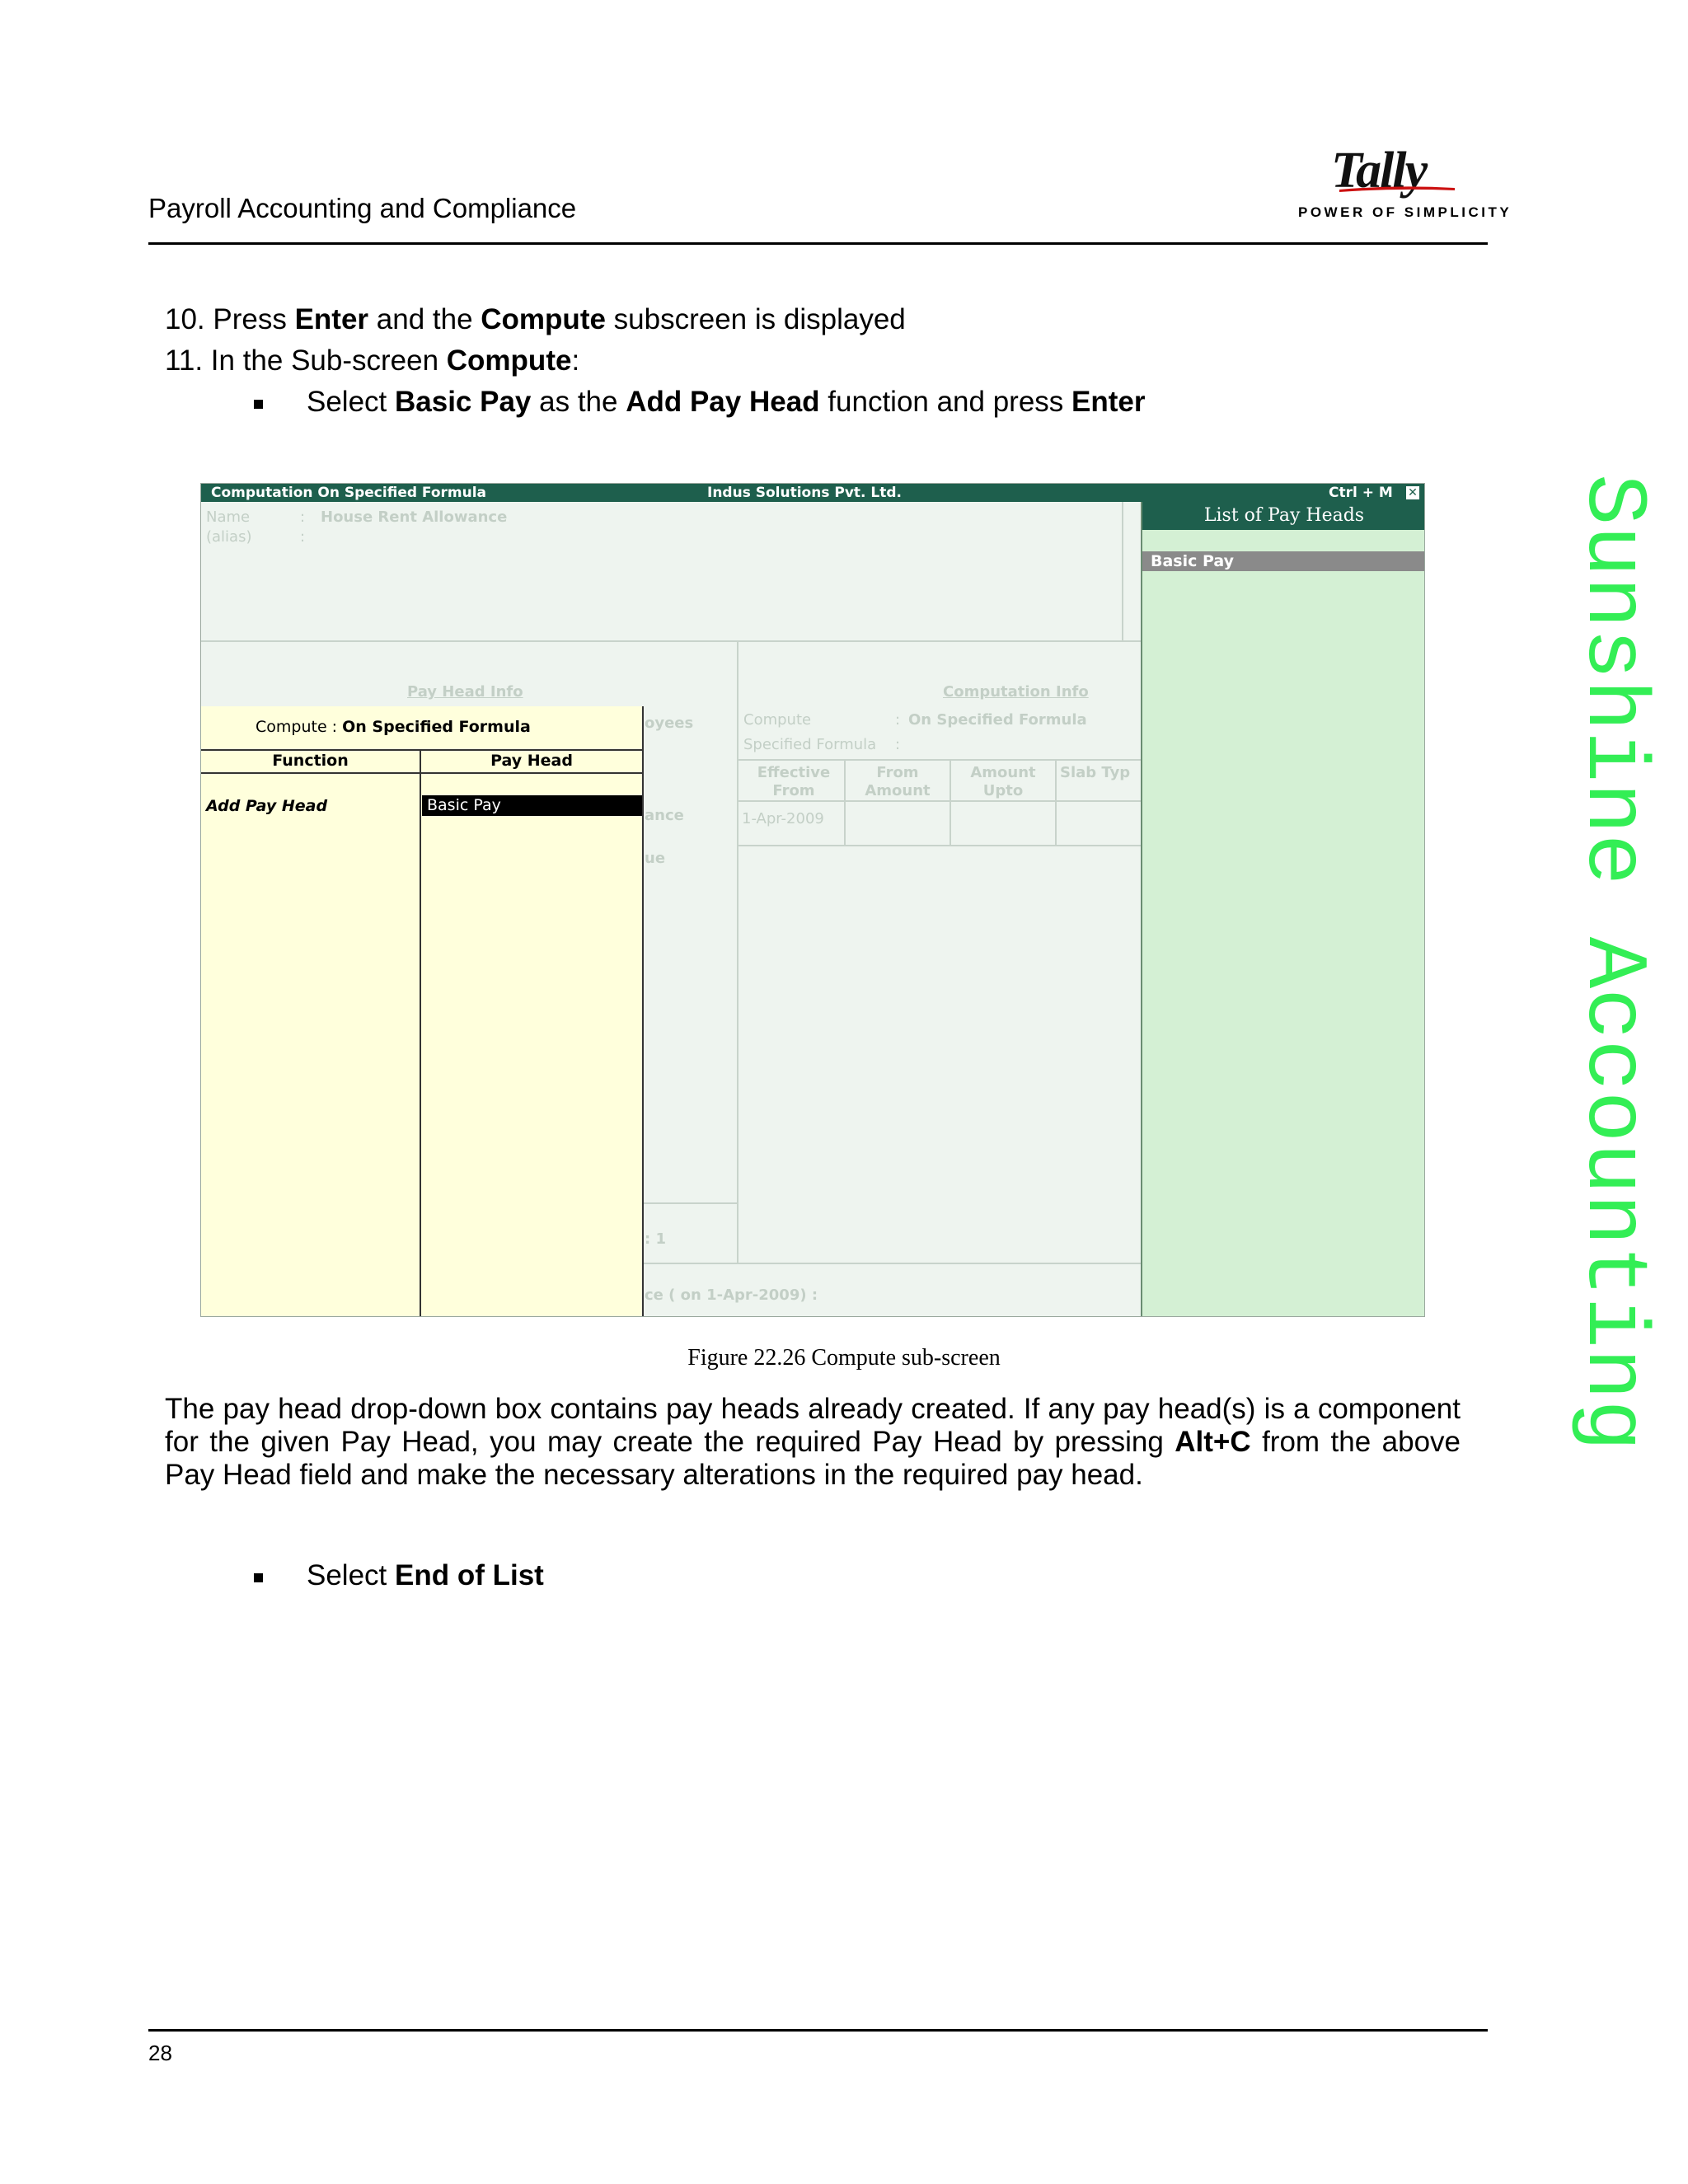  I want to click on list-item: Basic Pay, so click(1283, 561).